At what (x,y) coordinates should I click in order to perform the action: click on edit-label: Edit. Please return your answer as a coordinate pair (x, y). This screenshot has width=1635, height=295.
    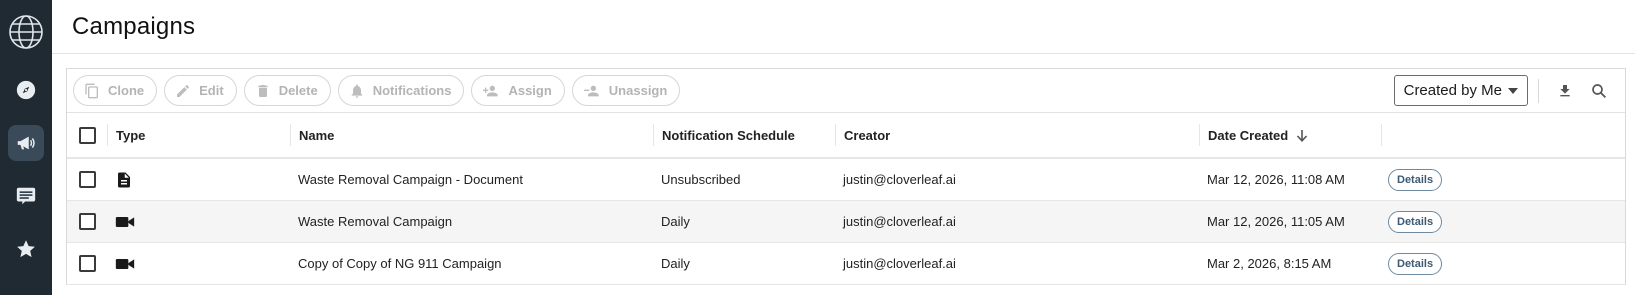
    Looking at the image, I should click on (211, 90).